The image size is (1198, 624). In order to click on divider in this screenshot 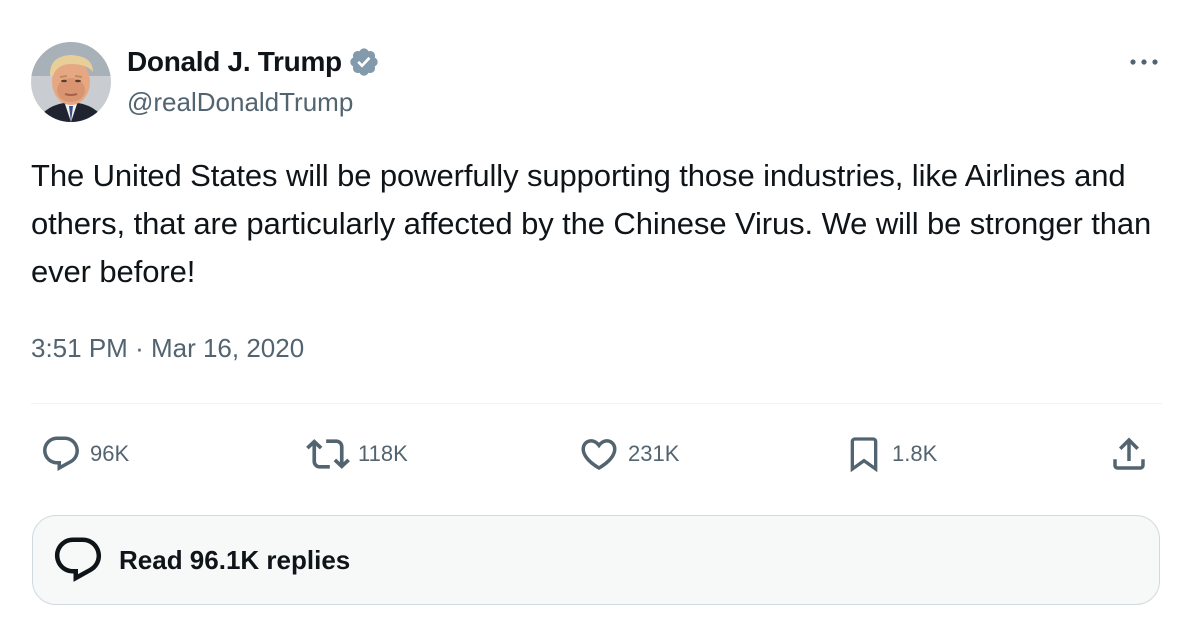, I will do `click(596, 403)`.